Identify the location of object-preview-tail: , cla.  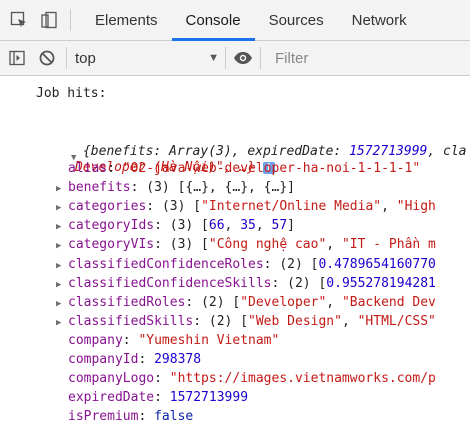
(447, 151).